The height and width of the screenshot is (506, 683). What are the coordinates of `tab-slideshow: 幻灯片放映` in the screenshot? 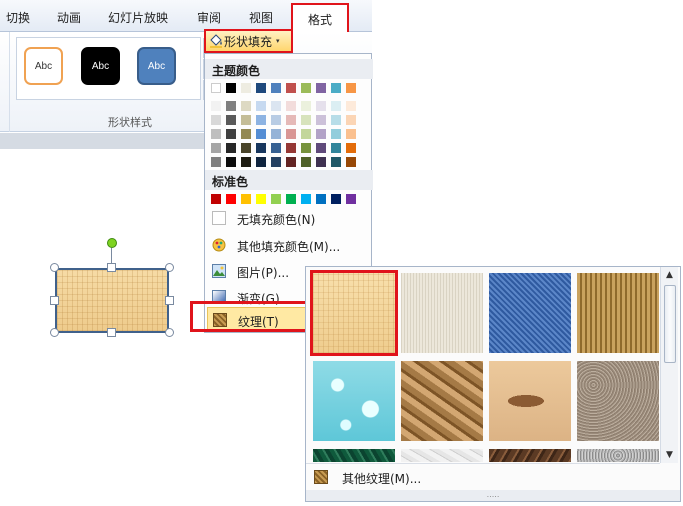 It's located at (138, 17).